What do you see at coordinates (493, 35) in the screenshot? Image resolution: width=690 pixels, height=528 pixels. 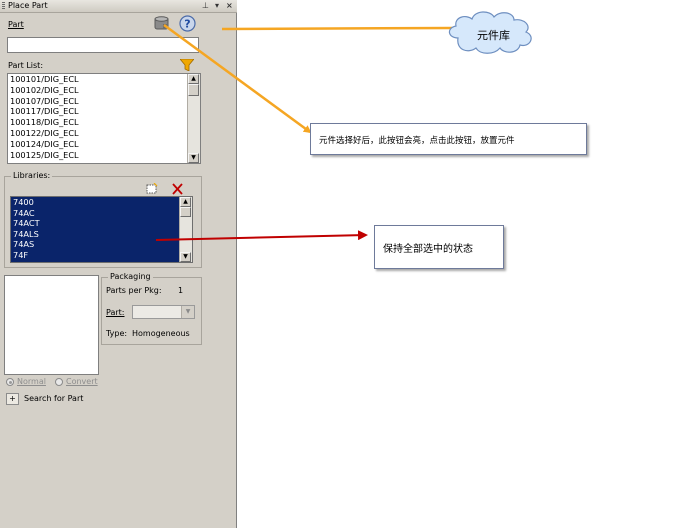 I see `cloud-label: 元件库` at bounding box center [493, 35].